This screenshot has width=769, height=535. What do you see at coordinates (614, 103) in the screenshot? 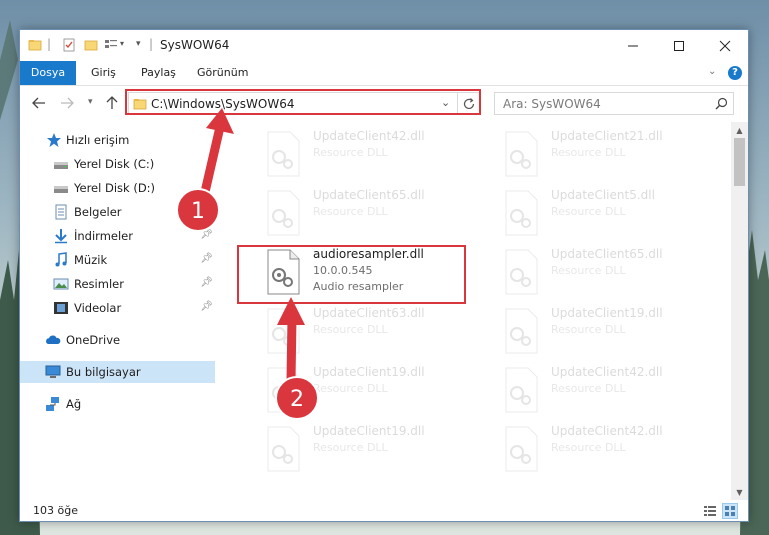
I see `search-box: Ara: SysWOW64` at bounding box center [614, 103].